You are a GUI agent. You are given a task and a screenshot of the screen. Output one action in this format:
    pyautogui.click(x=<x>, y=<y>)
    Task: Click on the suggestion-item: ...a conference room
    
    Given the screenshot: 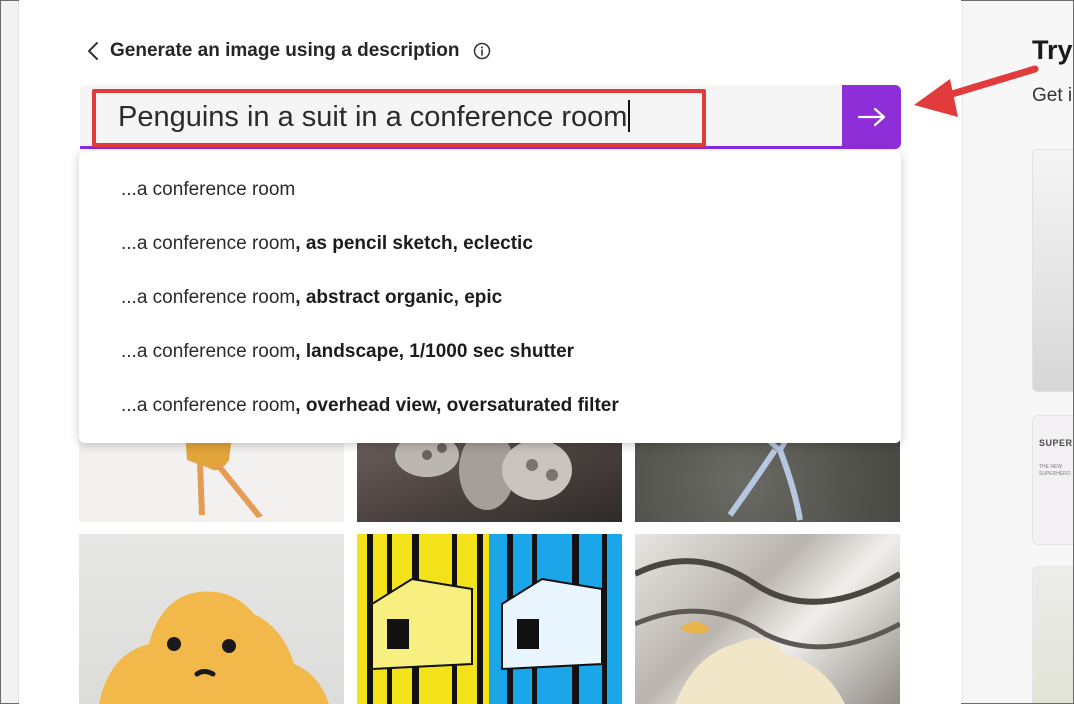 What is the action you would take?
    pyautogui.click(x=208, y=190)
    